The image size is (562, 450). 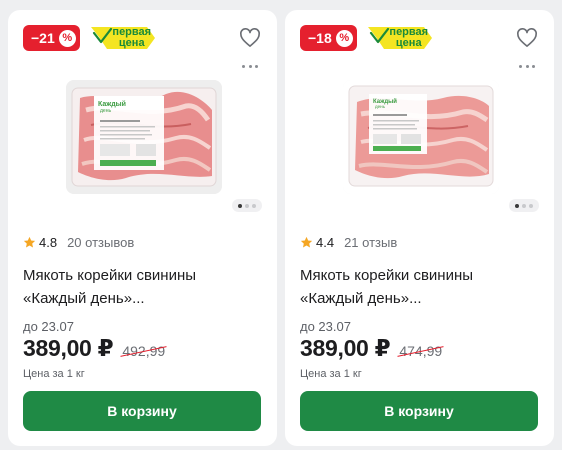 I want to click on discount-badge: −18 %, so click(x=328, y=38).